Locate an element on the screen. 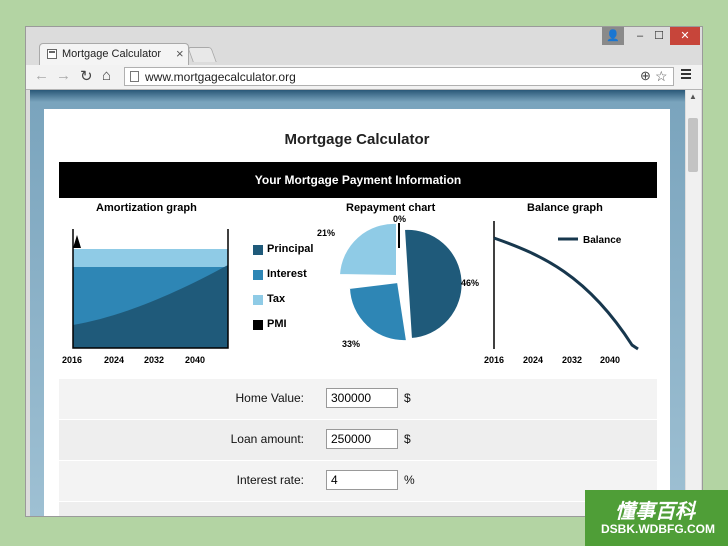 This screenshot has width=728, height=546. maximize-button: ☐ is located at coordinates (659, 36).